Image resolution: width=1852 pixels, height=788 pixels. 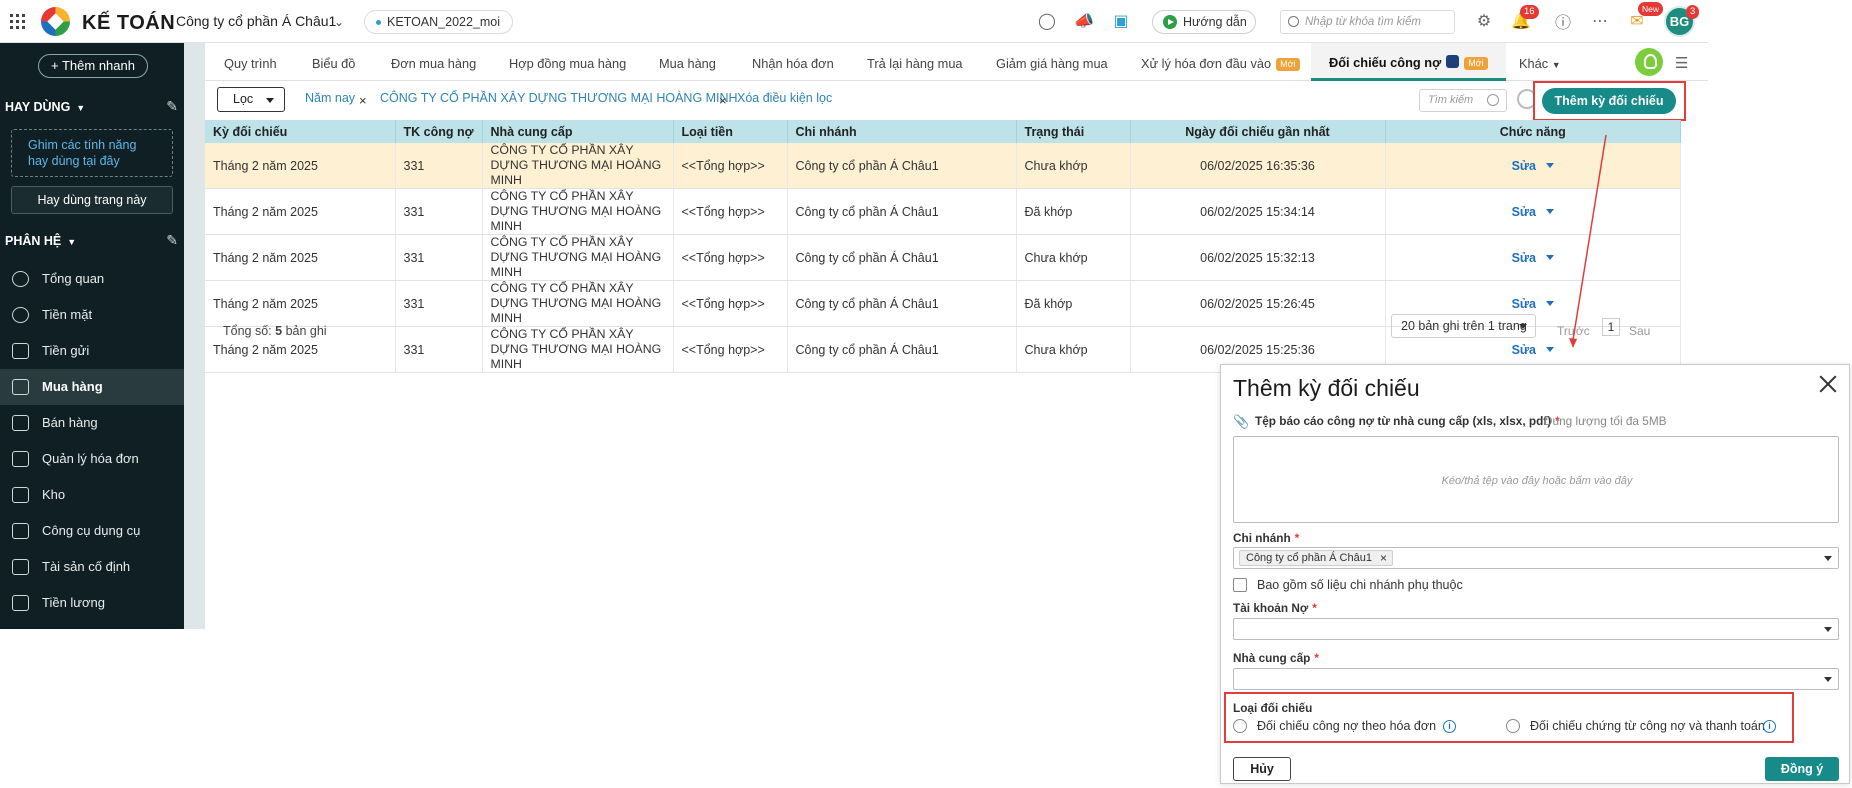 I want to click on page-size-select: 20 bản ghi trên 1 trang, so click(x=1463, y=326).